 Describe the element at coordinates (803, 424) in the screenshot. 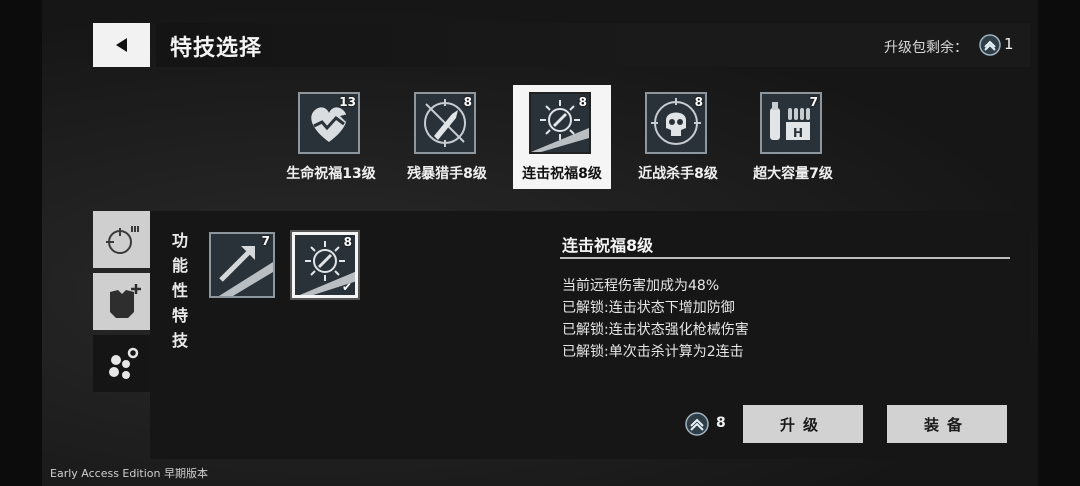

I see `upgrade-button: 升级` at that location.